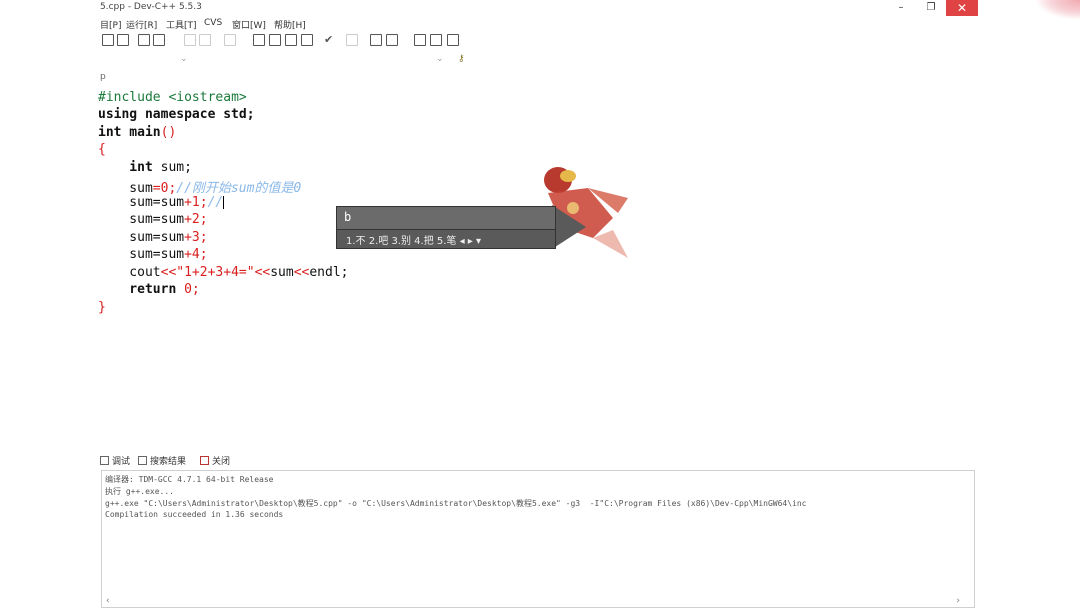  Describe the element at coordinates (352, 40) in the screenshot. I see `run-disabled-icon` at that location.